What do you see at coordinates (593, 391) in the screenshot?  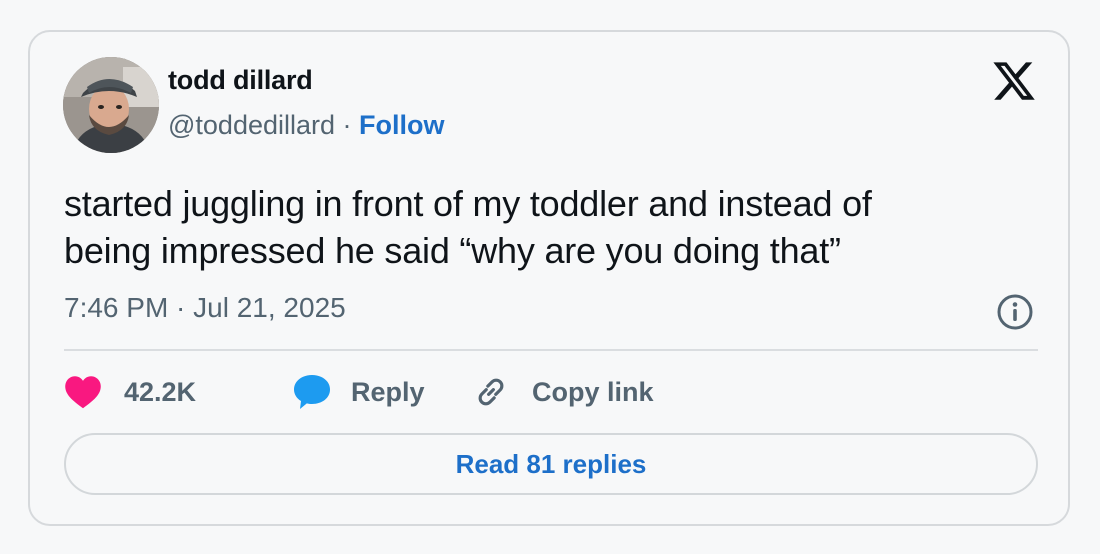 I see `copy-link-label: Copy link` at bounding box center [593, 391].